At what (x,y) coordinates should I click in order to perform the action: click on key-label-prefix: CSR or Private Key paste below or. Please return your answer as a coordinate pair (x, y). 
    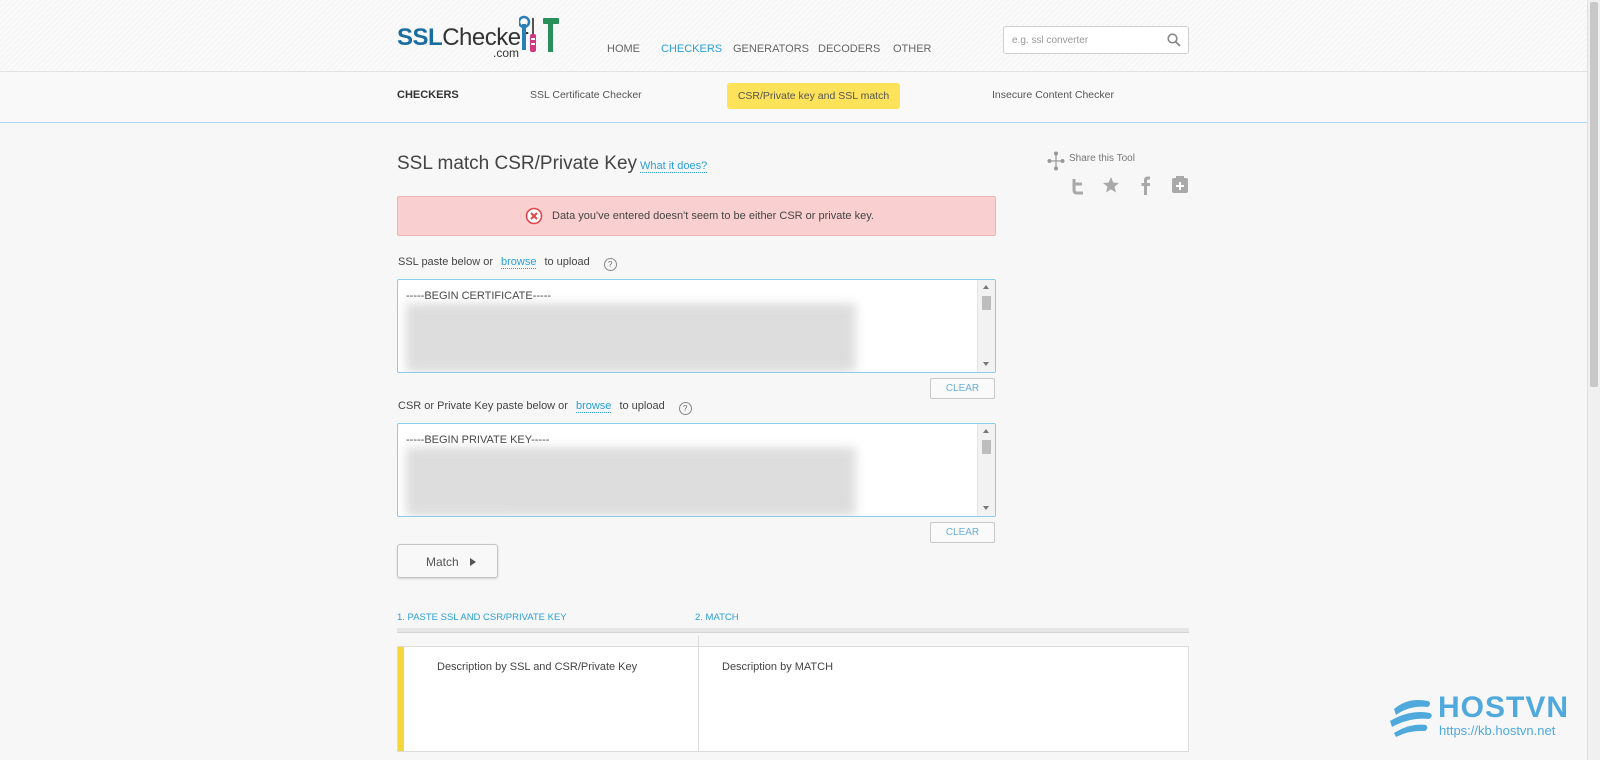
    Looking at the image, I should click on (483, 406).